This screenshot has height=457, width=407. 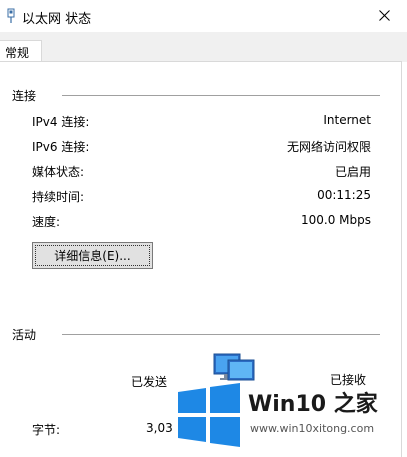 What do you see at coordinates (61, 122) in the screenshot?
I see `ipv4-label: IPv4 连接:` at bounding box center [61, 122].